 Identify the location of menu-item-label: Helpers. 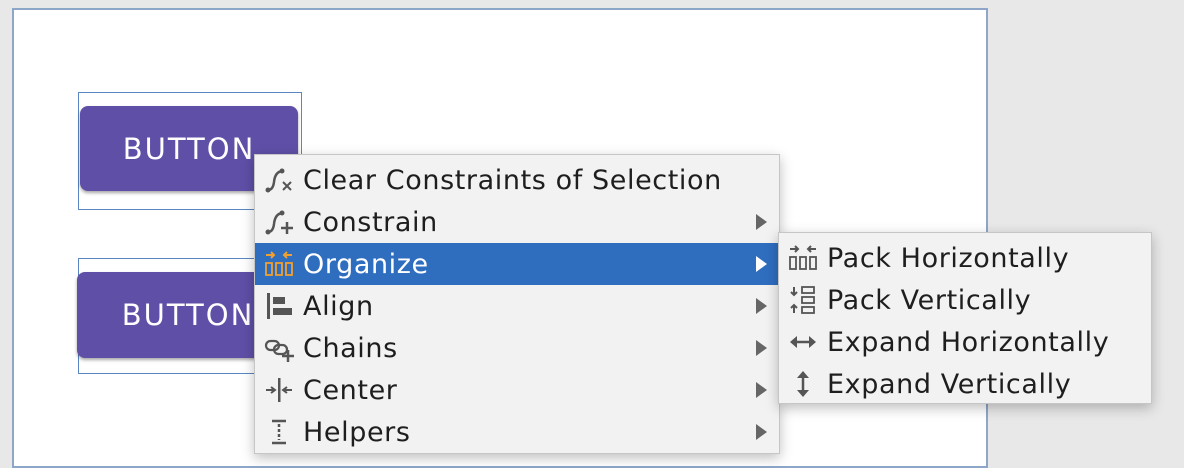
(357, 432).